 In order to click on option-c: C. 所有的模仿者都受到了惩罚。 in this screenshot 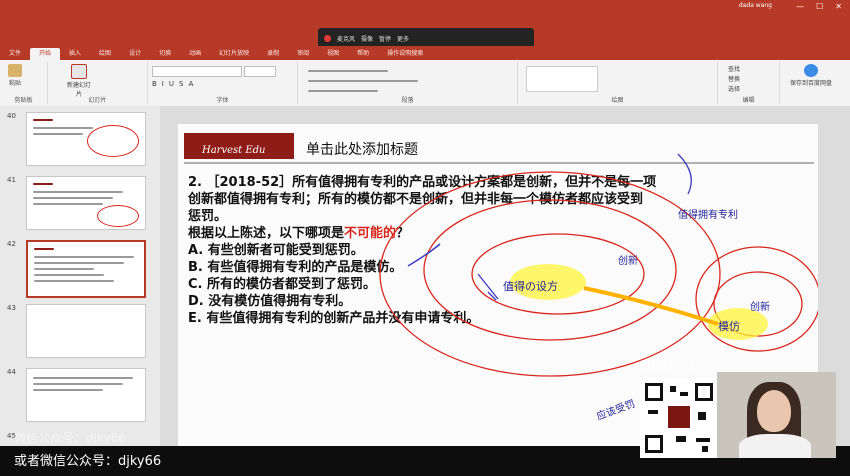, I will do `click(282, 284)`.